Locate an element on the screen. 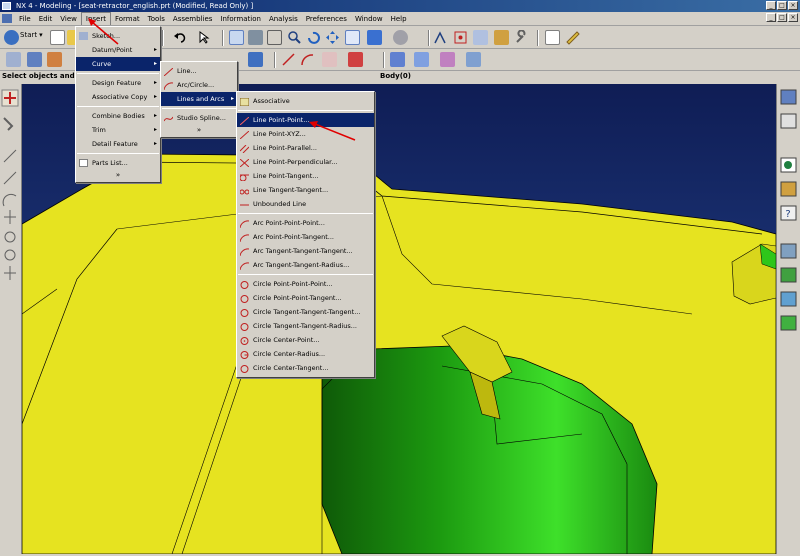 Image resolution: width=800 pixels, height=556 pixels. annotation-overlay is located at coordinates (222, 79).